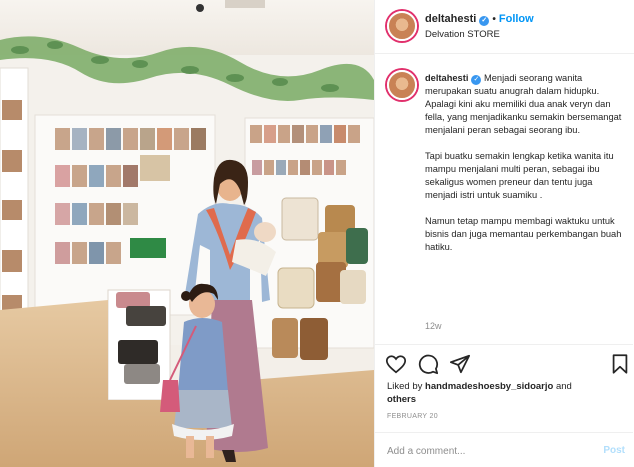 This screenshot has width=634, height=467. What do you see at coordinates (516, 19) in the screenshot?
I see `follow-button: Follow` at bounding box center [516, 19].